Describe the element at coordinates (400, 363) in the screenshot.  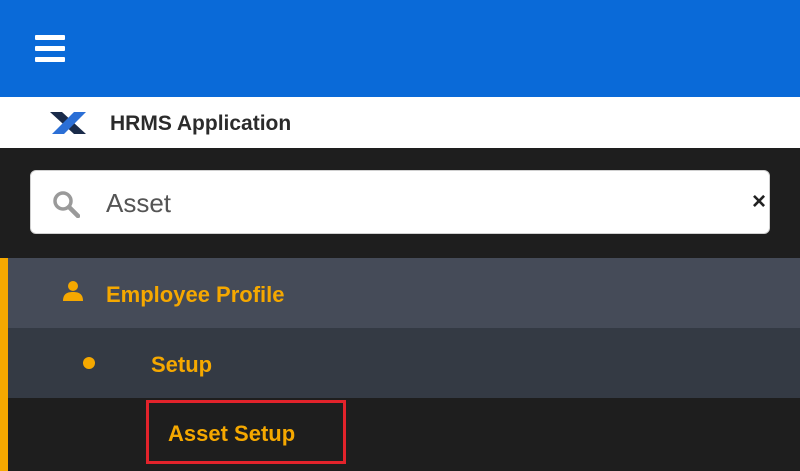
I see `sidebar-item-setup` at that location.